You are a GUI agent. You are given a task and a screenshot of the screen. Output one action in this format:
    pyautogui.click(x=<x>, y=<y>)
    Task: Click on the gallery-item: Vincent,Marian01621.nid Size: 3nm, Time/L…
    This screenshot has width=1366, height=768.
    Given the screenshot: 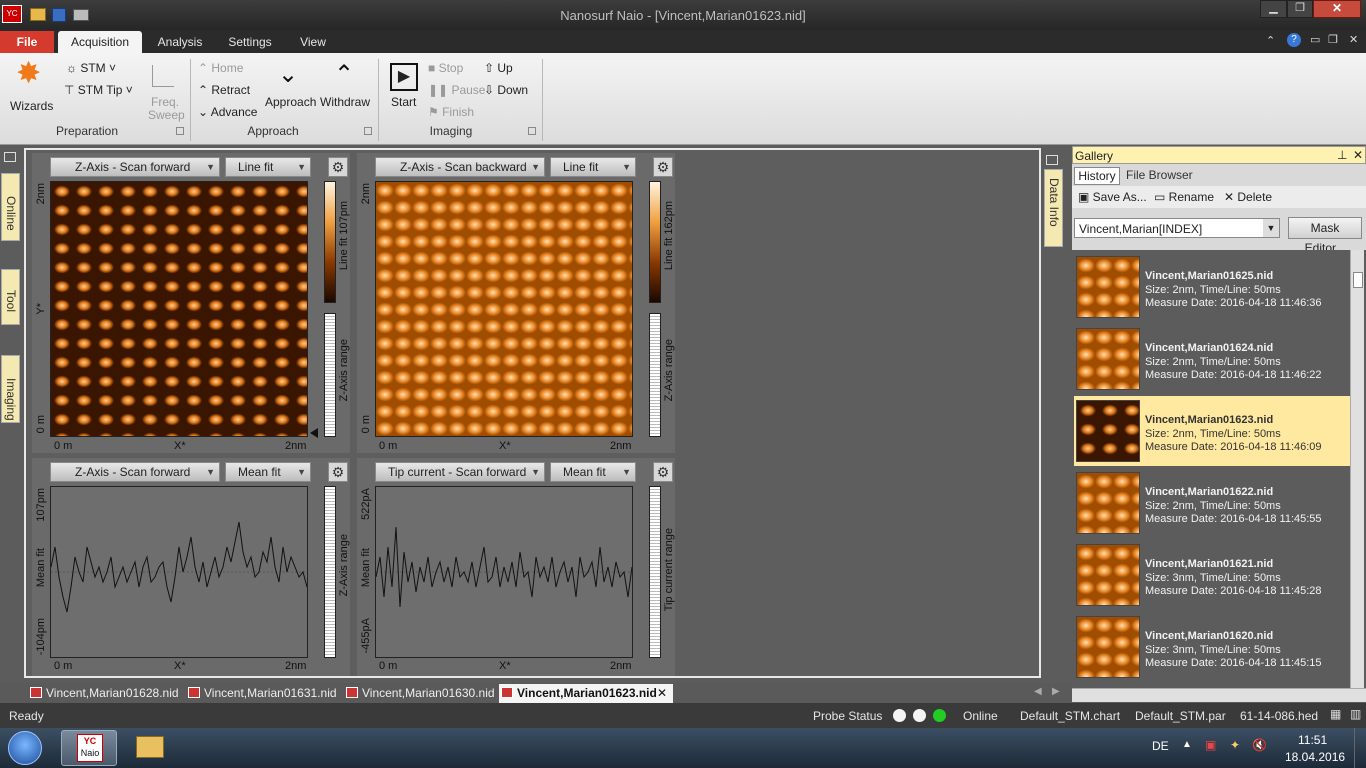 What is the action you would take?
    pyautogui.click(x=1212, y=575)
    